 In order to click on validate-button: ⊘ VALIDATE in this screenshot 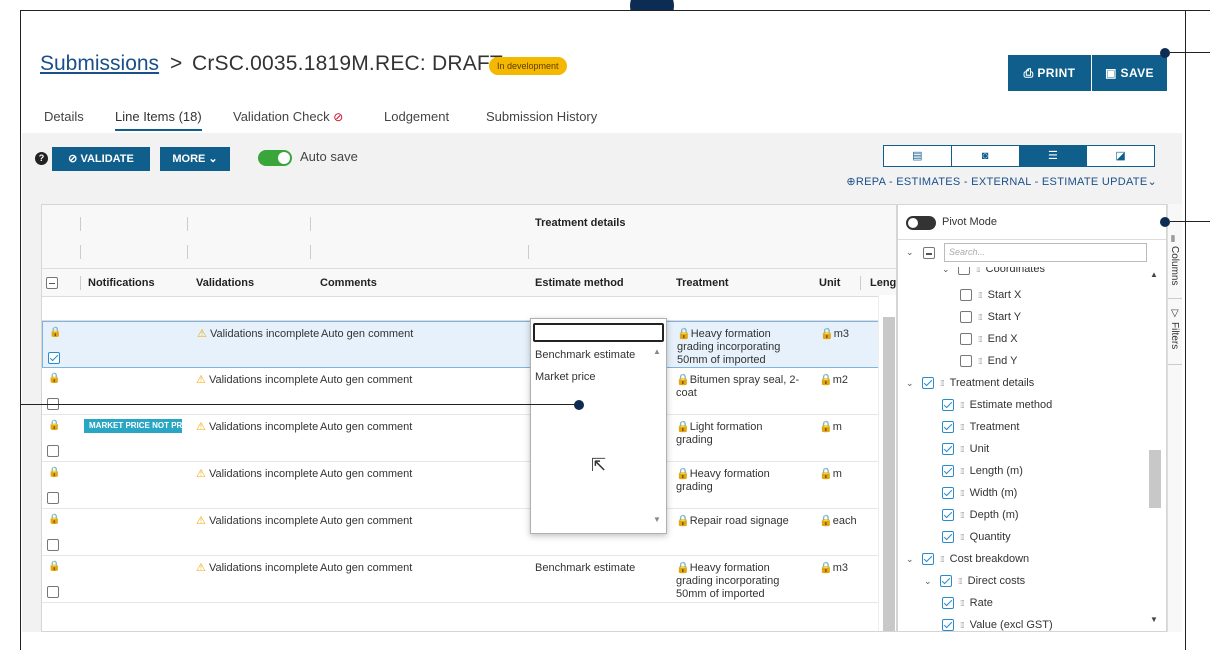, I will do `click(101, 159)`.